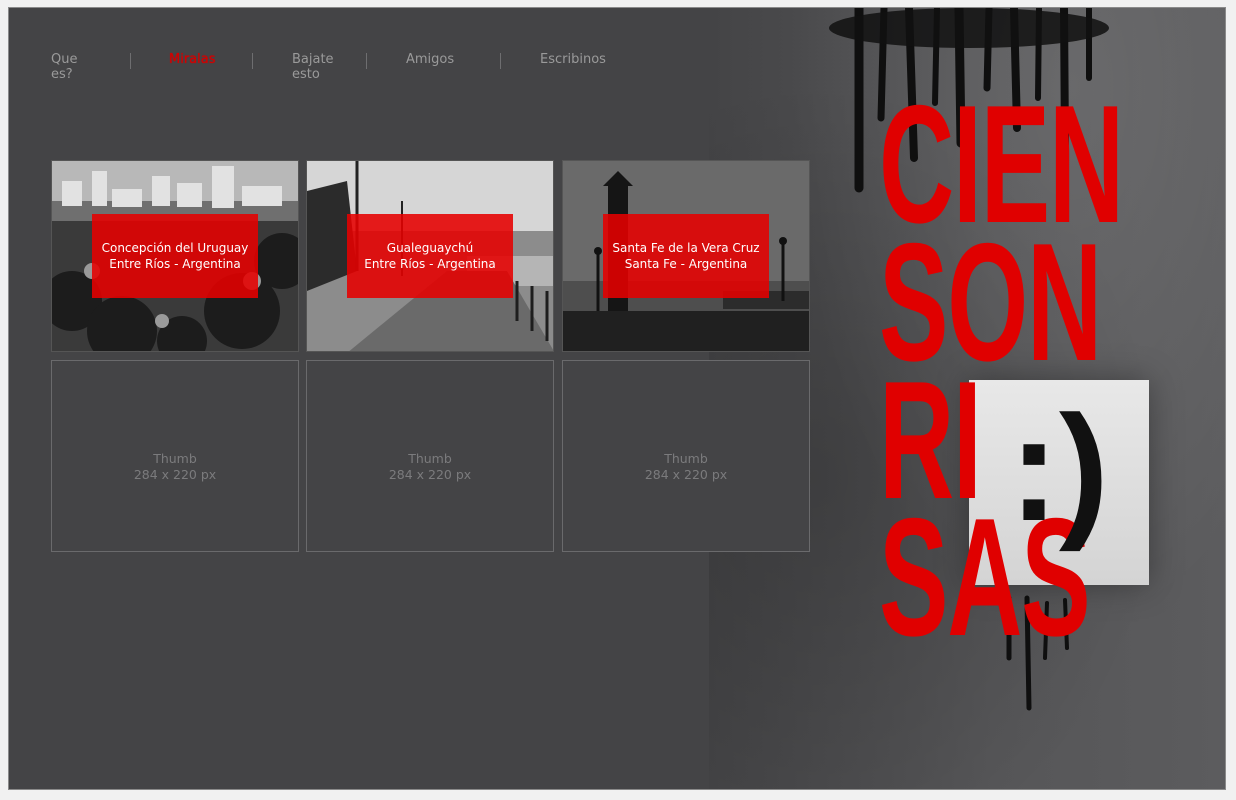 This screenshot has height=800, width=1236. What do you see at coordinates (64, 67) in the screenshot?
I see `nav-item-que-es: Que es?` at bounding box center [64, 67].